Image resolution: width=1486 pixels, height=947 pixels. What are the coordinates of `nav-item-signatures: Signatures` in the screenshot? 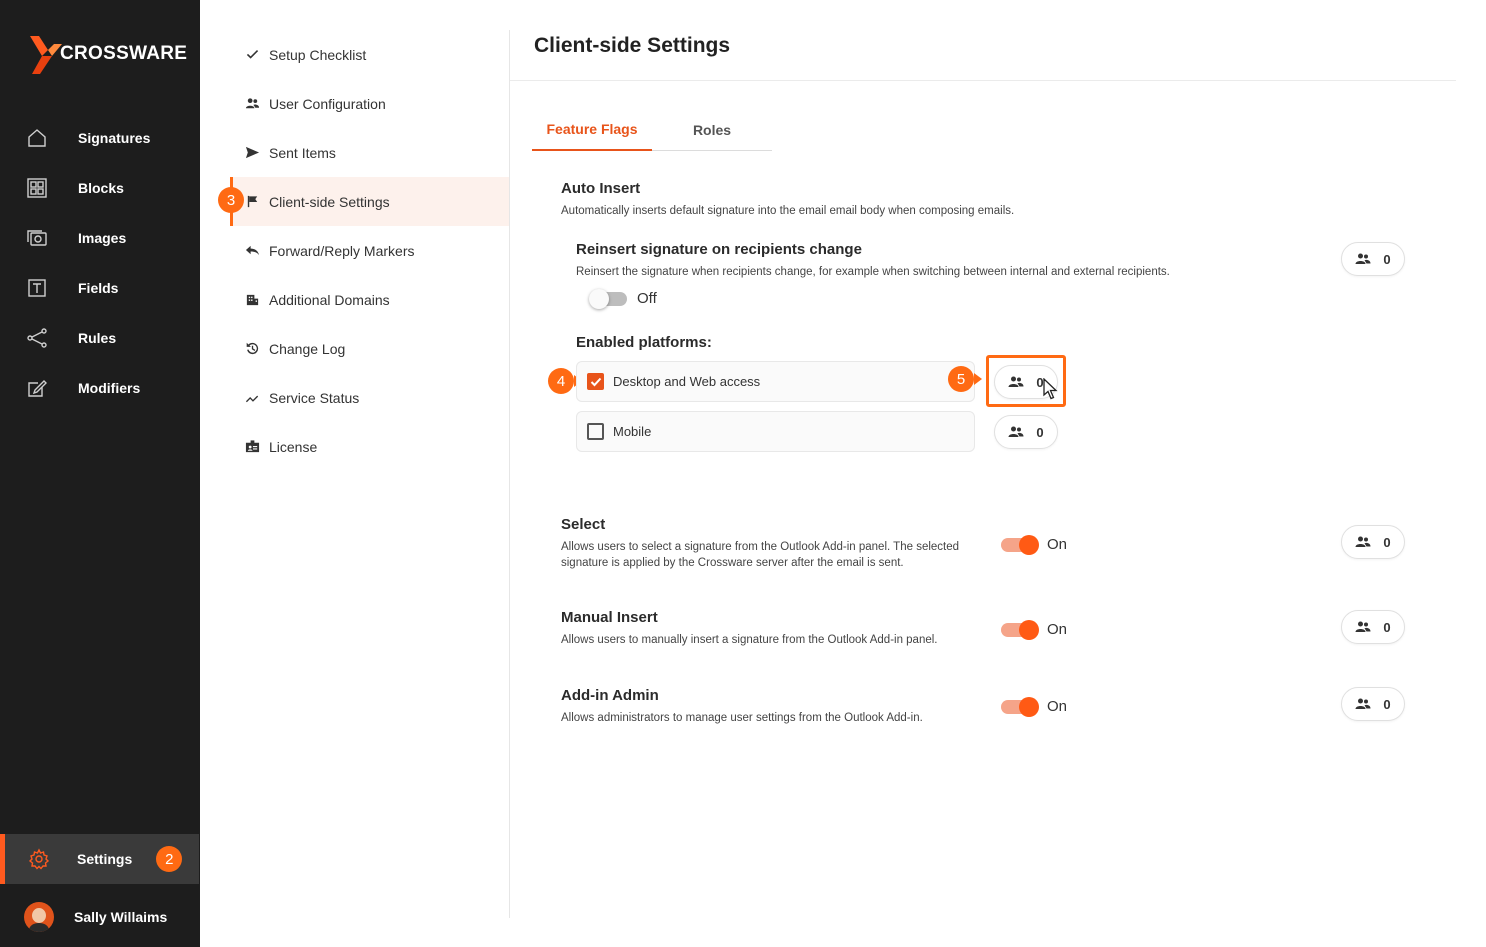 It's located at (100, 138).